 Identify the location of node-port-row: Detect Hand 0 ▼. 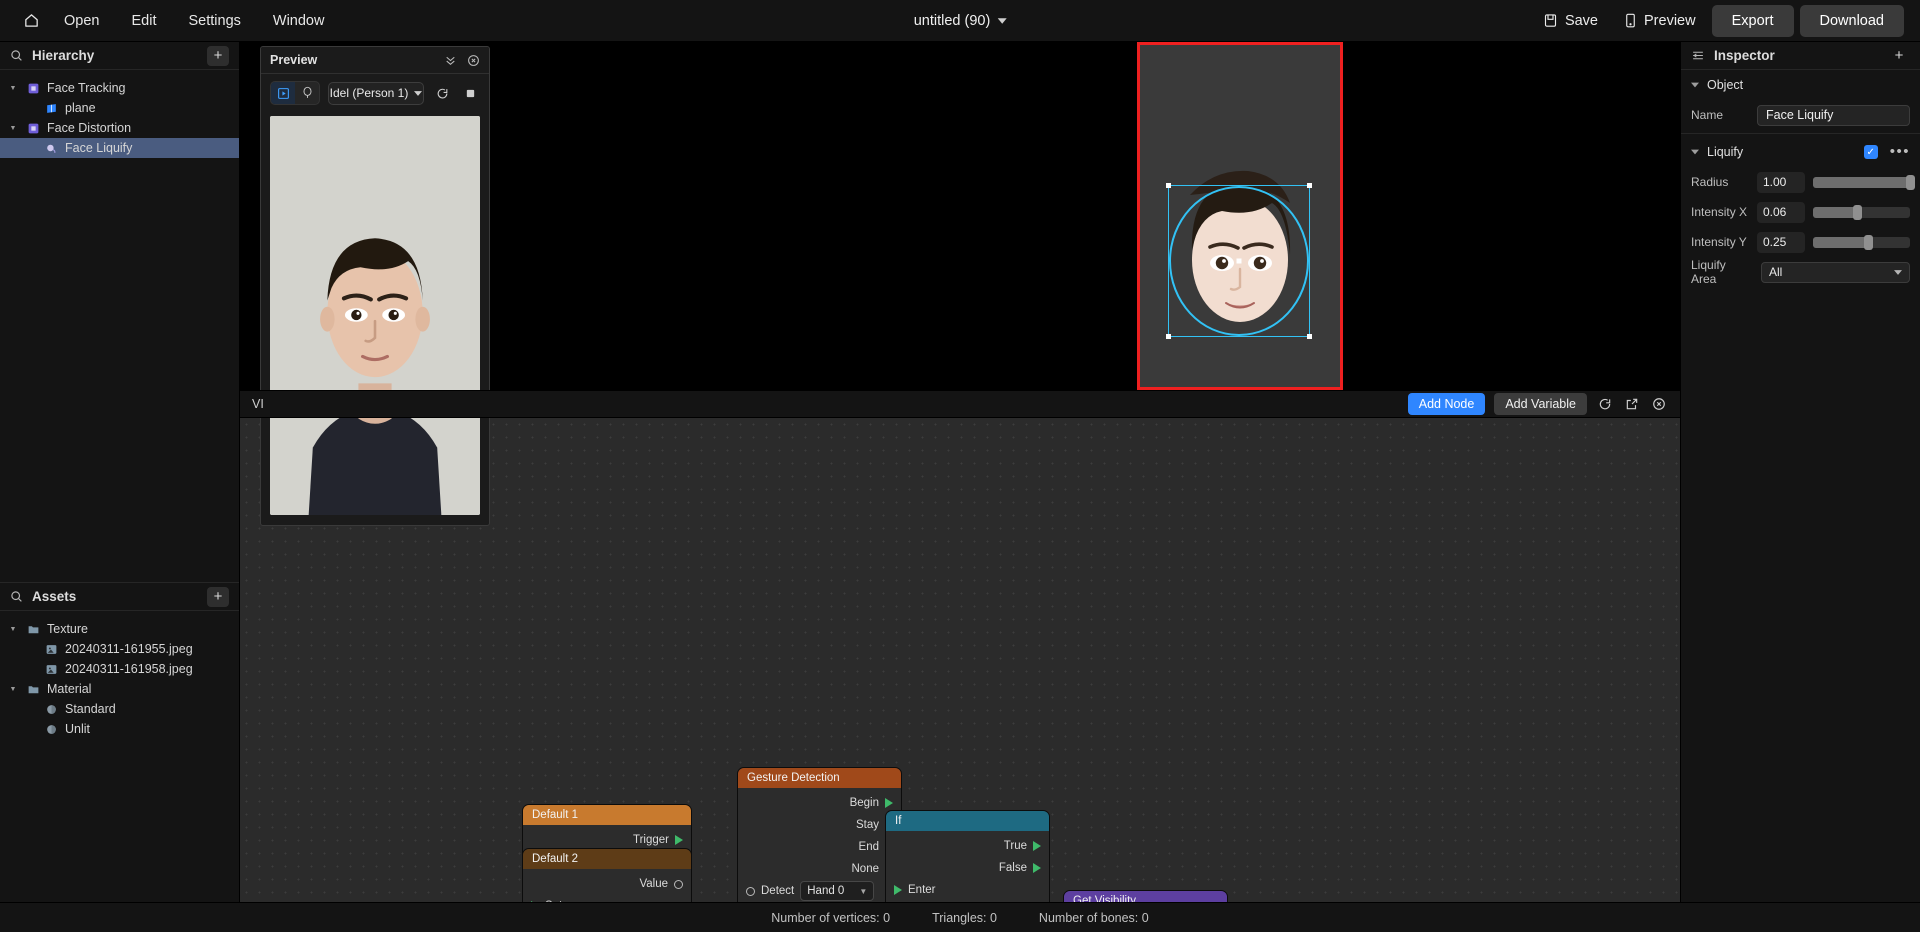
(819, 891).